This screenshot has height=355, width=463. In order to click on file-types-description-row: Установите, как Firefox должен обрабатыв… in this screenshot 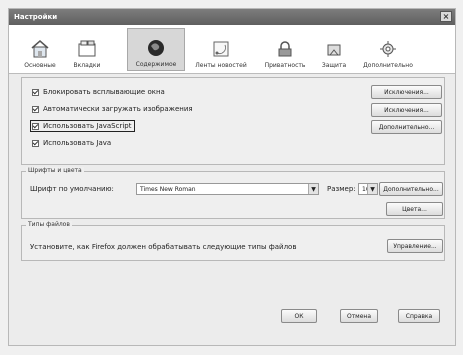, I will do `click(163, 247)`.